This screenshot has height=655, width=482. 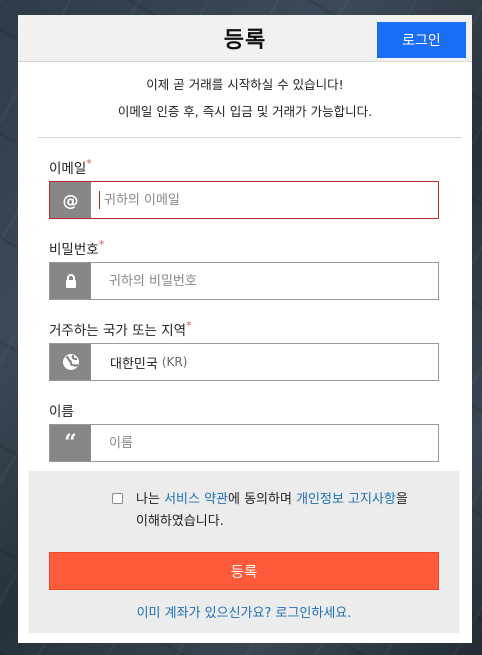 What do you see at coordinates (264, 443) in the screenshot?
I see `name-input` at bounding box center [264, 443].